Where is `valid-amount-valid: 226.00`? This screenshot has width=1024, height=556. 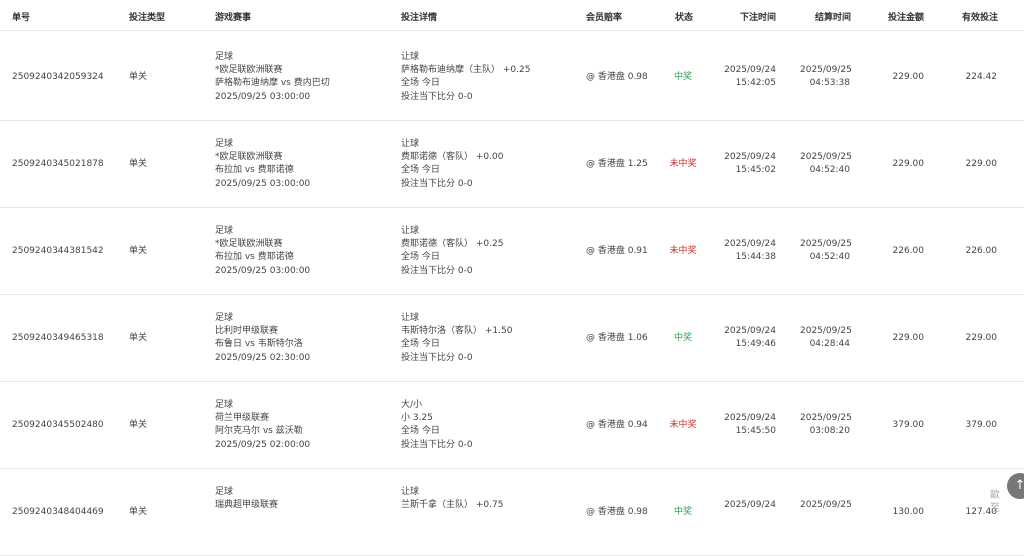
valid-amount-valid: 226.00 is located at coordinates (981, 251).